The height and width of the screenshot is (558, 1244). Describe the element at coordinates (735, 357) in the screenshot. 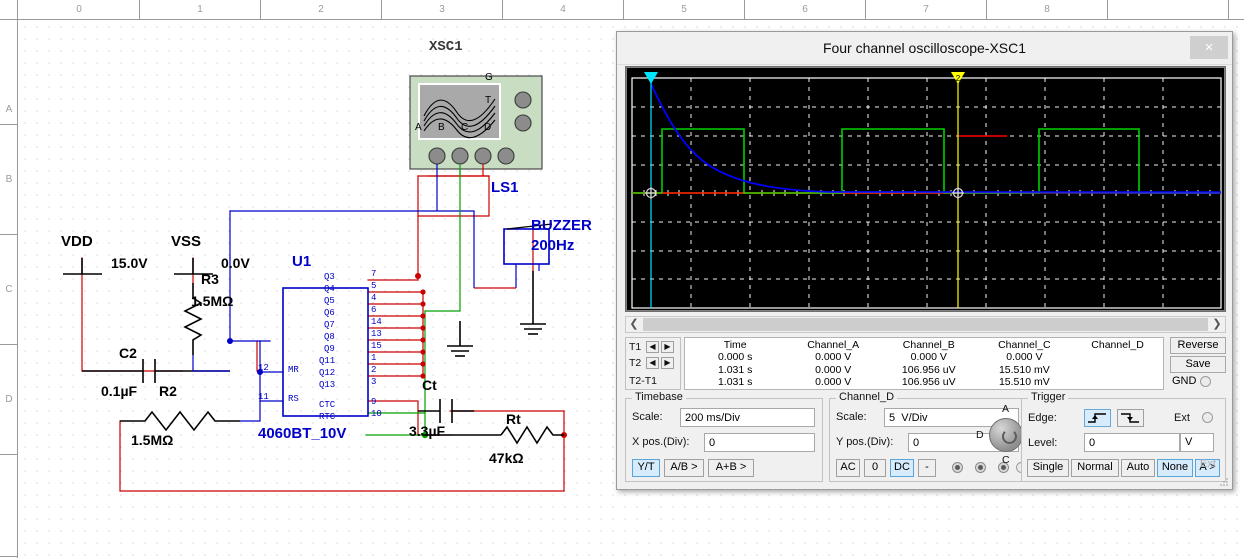

I see `cell-time: 0.000 s` at that location.